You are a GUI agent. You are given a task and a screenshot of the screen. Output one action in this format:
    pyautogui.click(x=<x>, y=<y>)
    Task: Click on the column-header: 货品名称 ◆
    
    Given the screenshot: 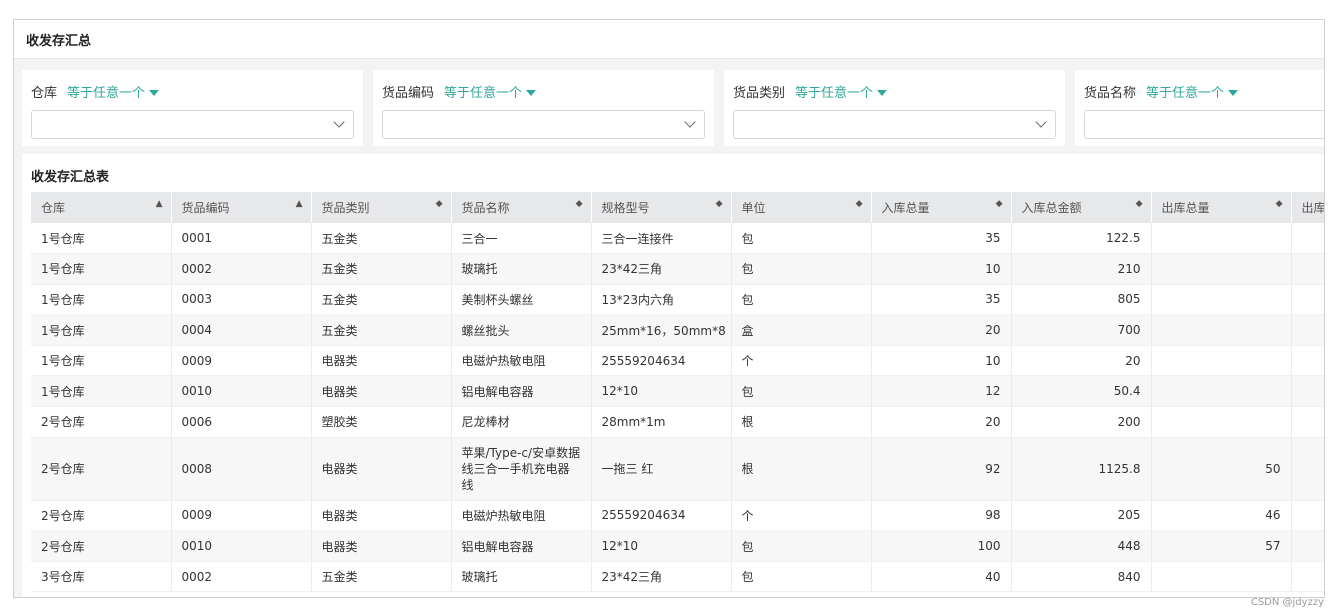 What is the action you would take?
    pyautogui.click(x=521, y=207)
    